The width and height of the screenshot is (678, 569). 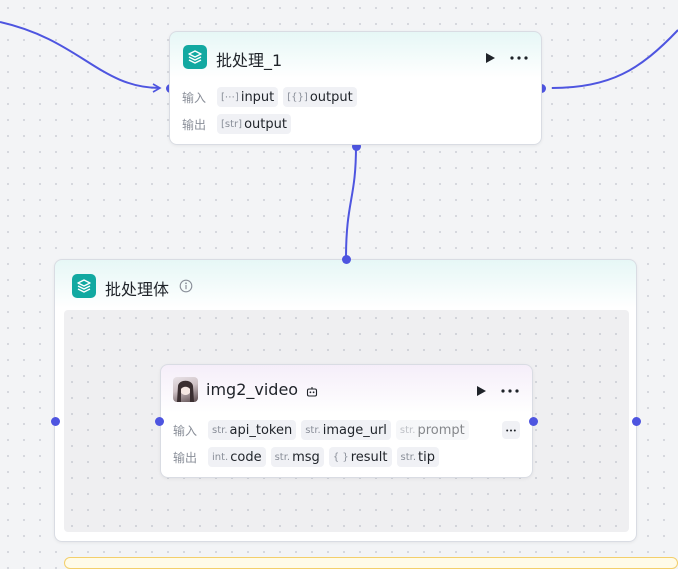 I want to click on img2-video-output-port, so click(x=533, y=421).